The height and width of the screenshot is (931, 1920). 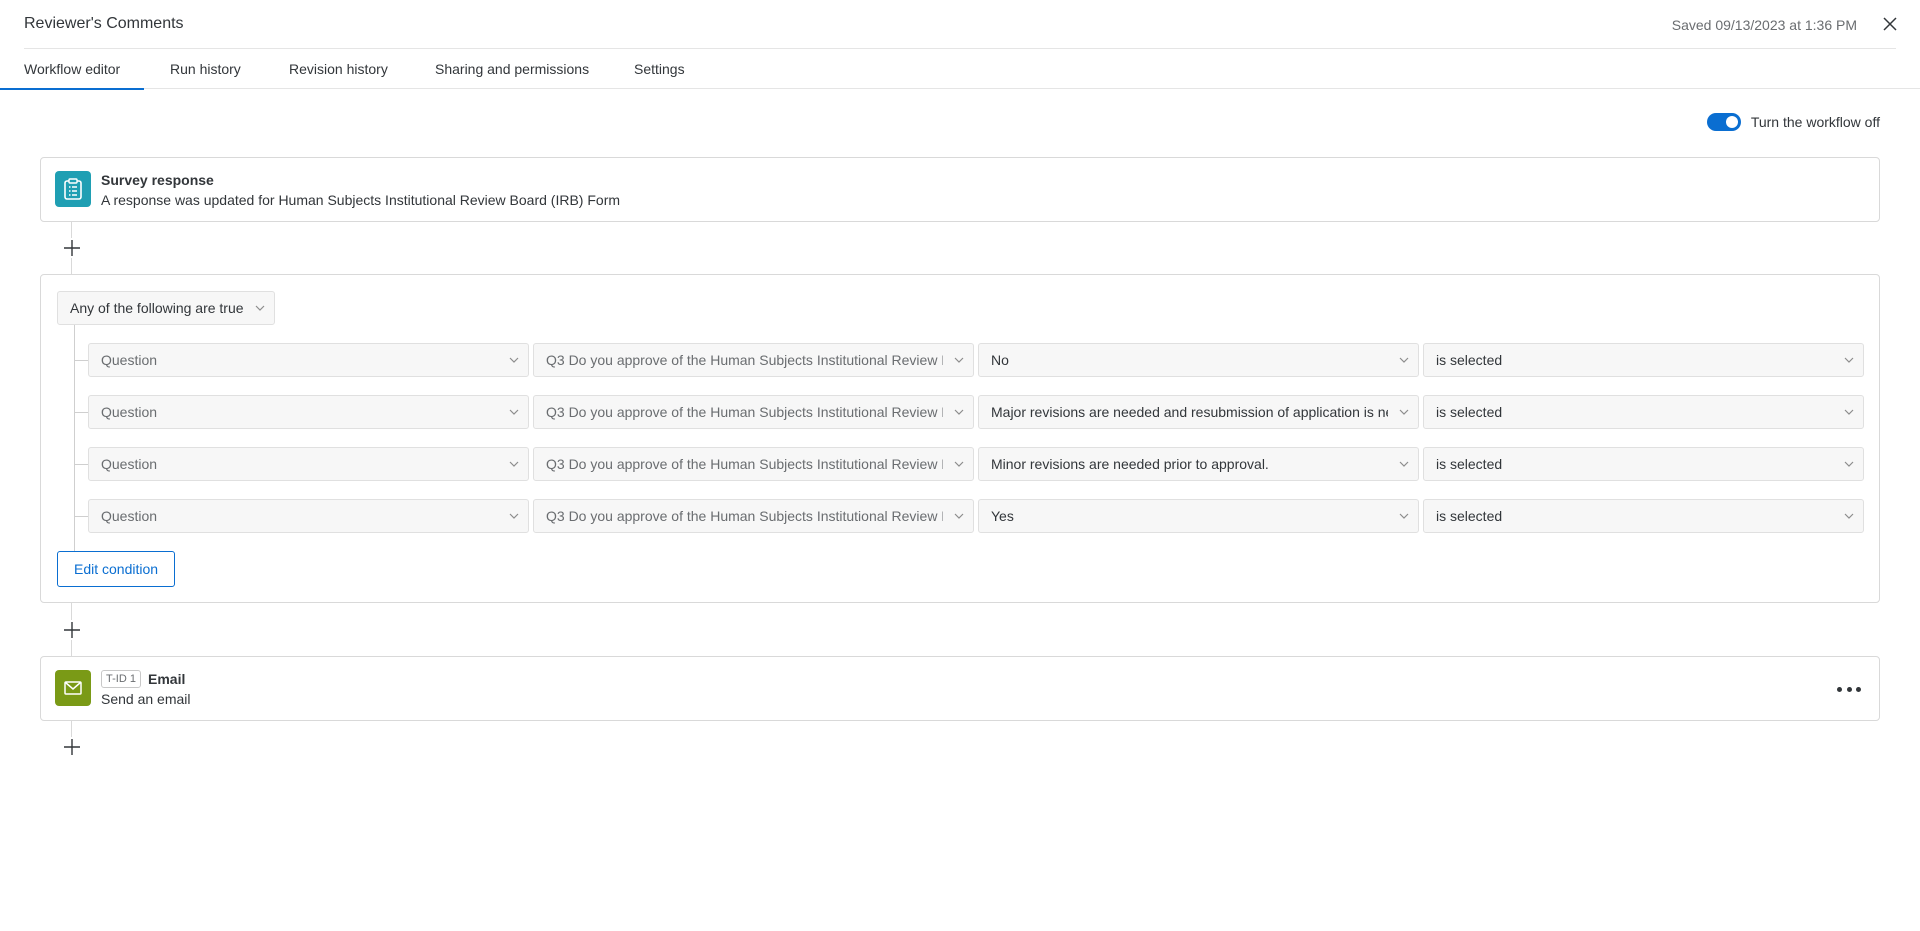 I want to click on close-icon, so click(x=1890, y=24).